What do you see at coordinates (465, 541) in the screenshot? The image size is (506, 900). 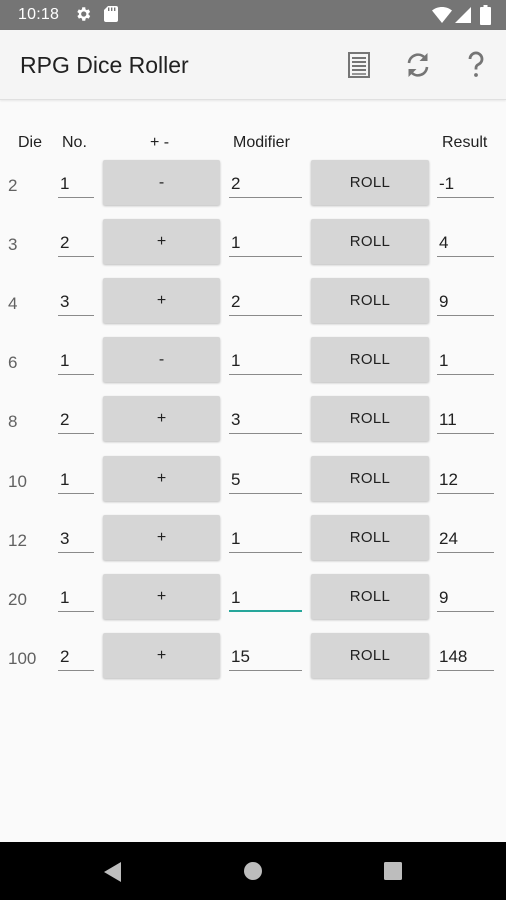 I see `result-field: 24` at bounding box center [465, 541].